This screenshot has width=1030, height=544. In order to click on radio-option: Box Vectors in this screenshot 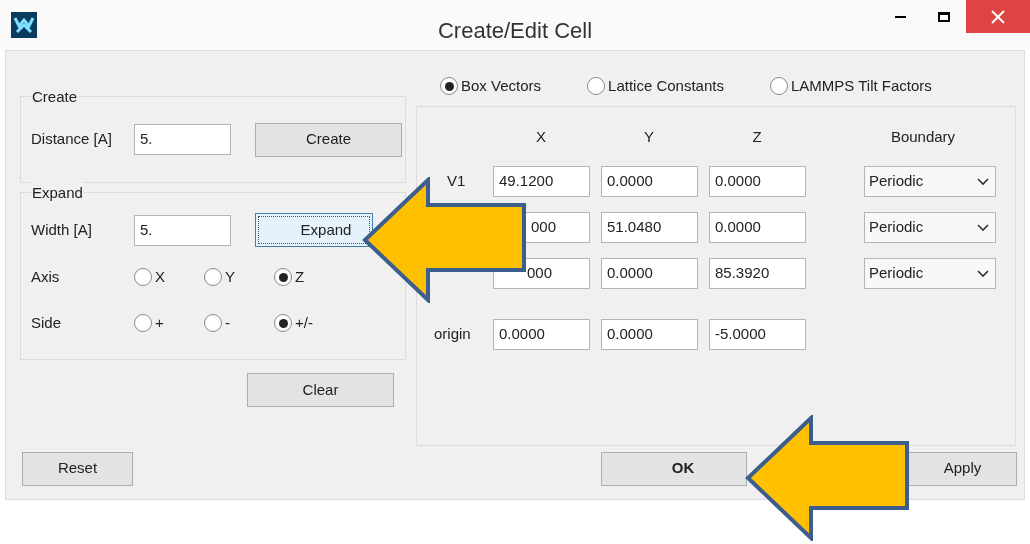, I will do `click(491, 86)`.